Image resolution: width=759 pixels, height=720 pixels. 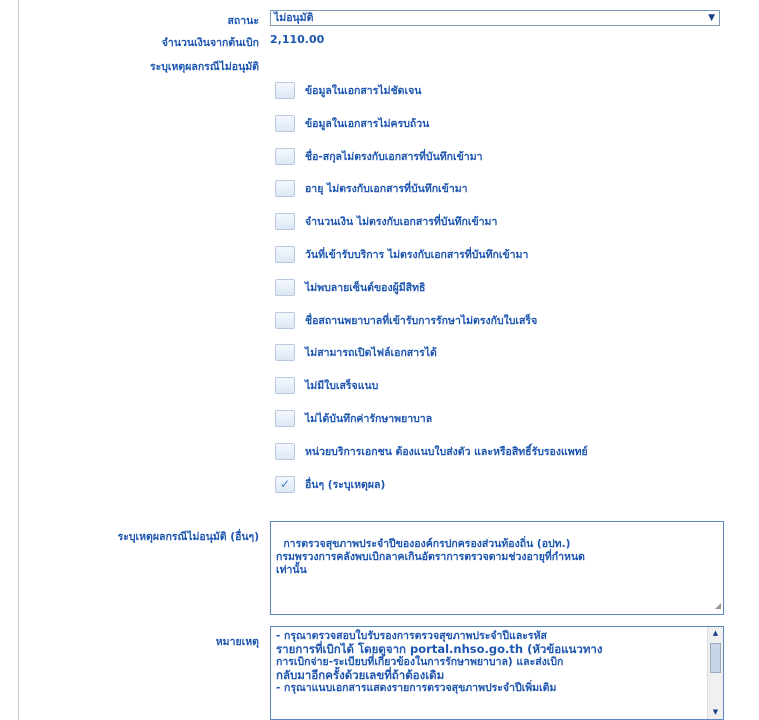 What do you see at coordinates (365, 287) in the screenshot?
I see `reason-option-label: ไม่พบลายเซ็นต์ของผู้มีสิทธิ` at bounding box center [365, 287].